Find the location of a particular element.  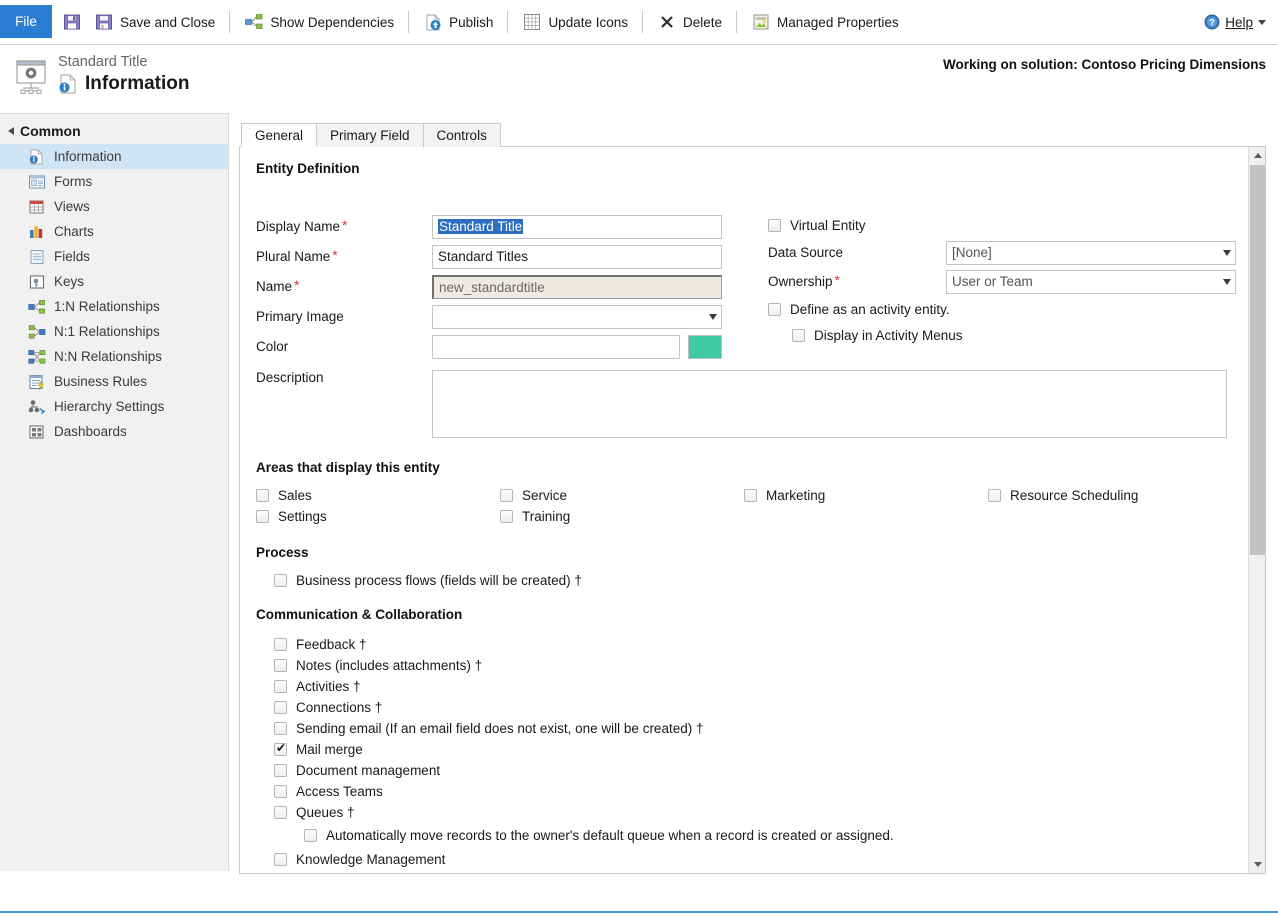

area-sales-label: Sales is located at coordinates (295, 495).